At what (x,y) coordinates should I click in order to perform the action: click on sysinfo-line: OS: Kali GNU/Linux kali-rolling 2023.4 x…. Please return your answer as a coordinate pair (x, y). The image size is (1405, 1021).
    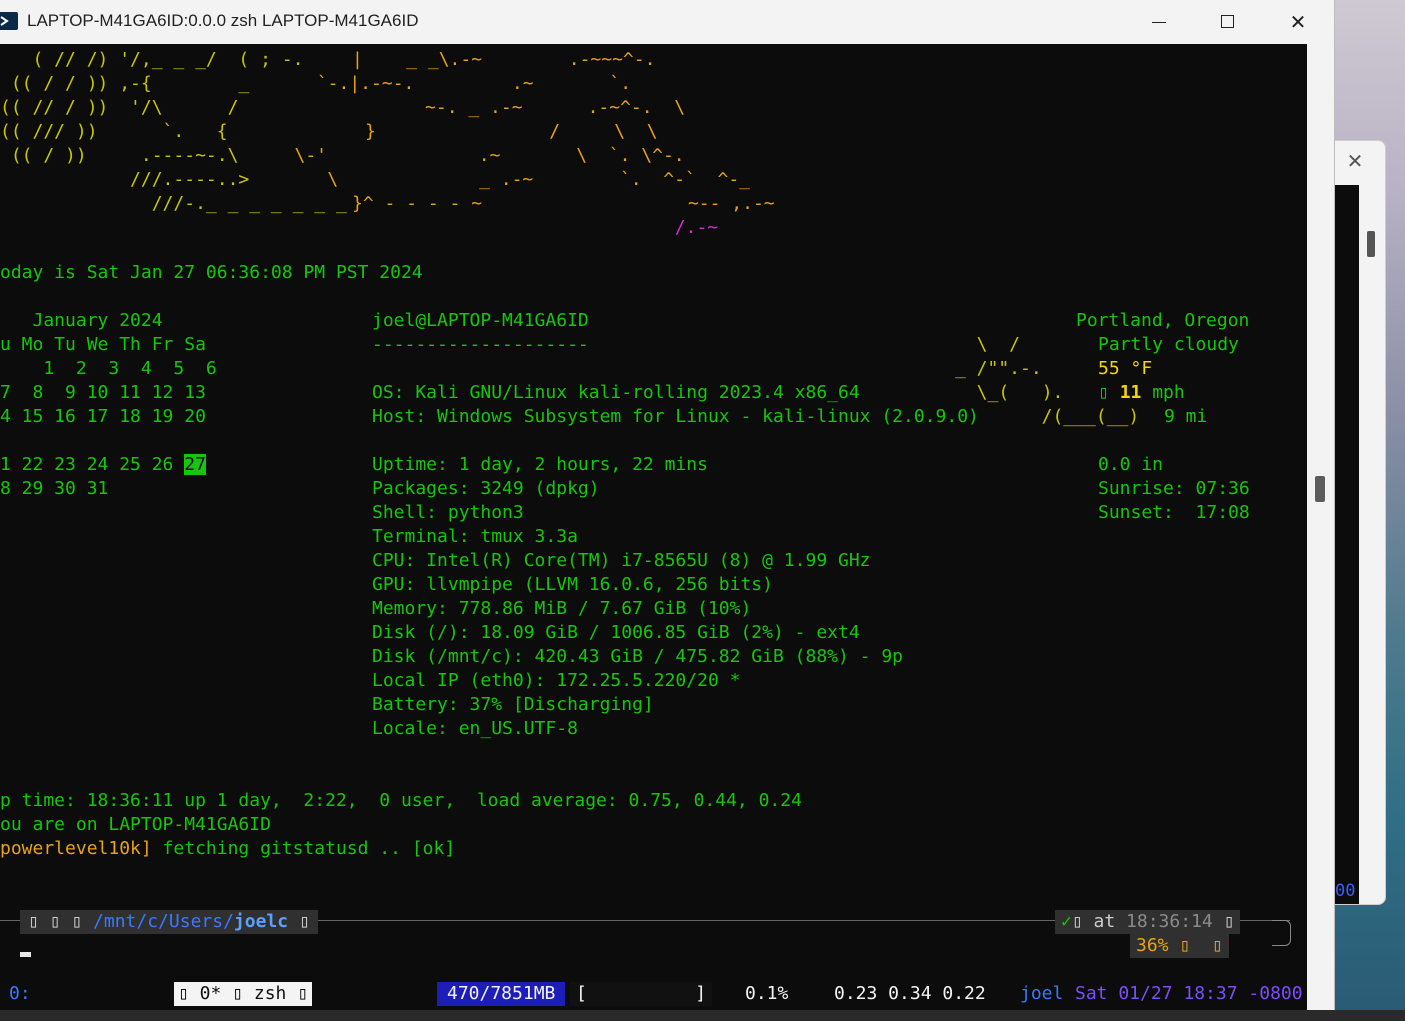
    Looking at the image, I should click on (616, 392).